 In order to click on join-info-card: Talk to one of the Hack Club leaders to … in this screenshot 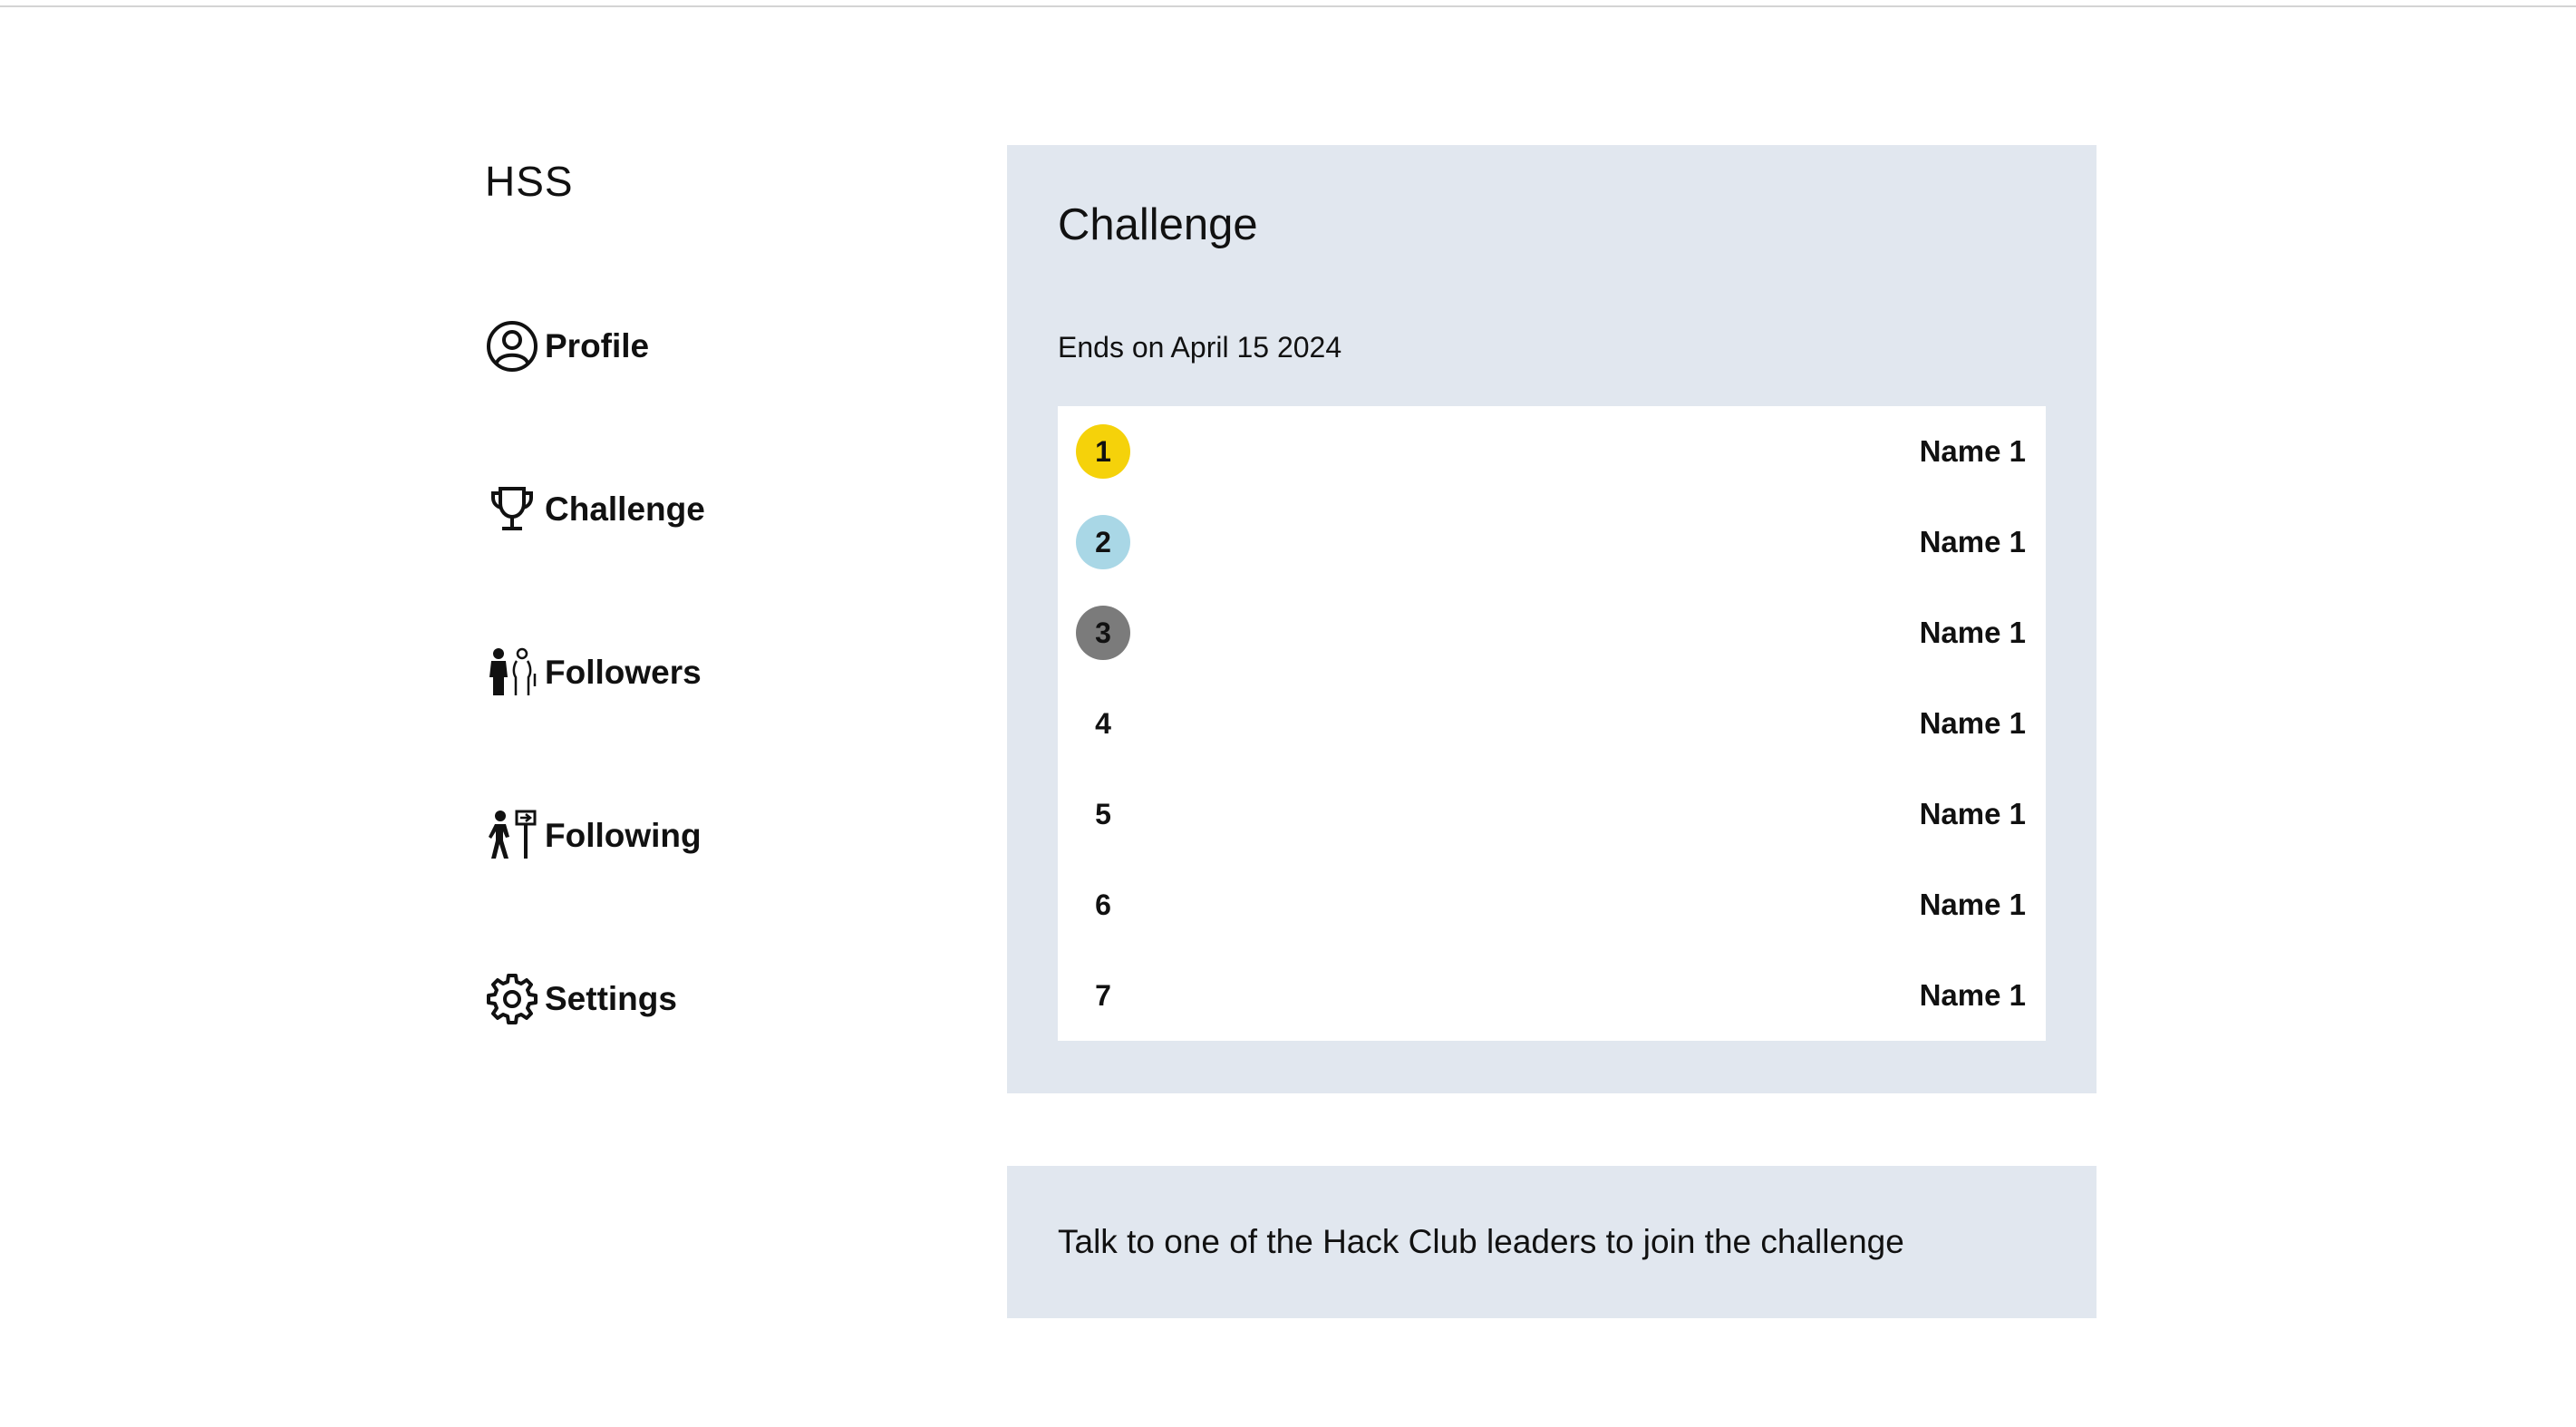, I will do `click(1552, 1242)`.